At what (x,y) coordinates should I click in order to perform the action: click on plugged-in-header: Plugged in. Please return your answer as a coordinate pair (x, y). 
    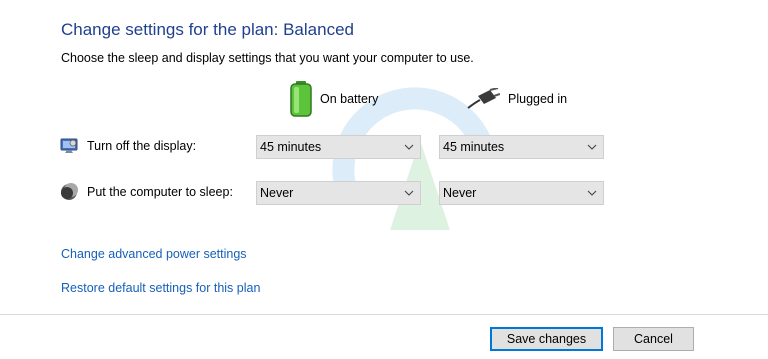
    Looking at the image, I should click on (516, 99).